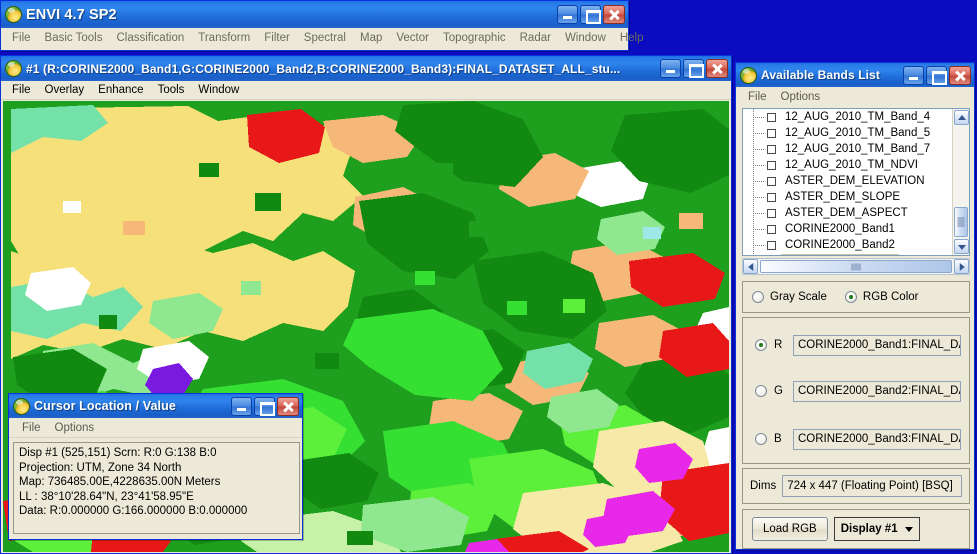 The width and height of the screenshot is (977, 554). I want to click on horizontal-scroll-thumb, so click(856, 266).